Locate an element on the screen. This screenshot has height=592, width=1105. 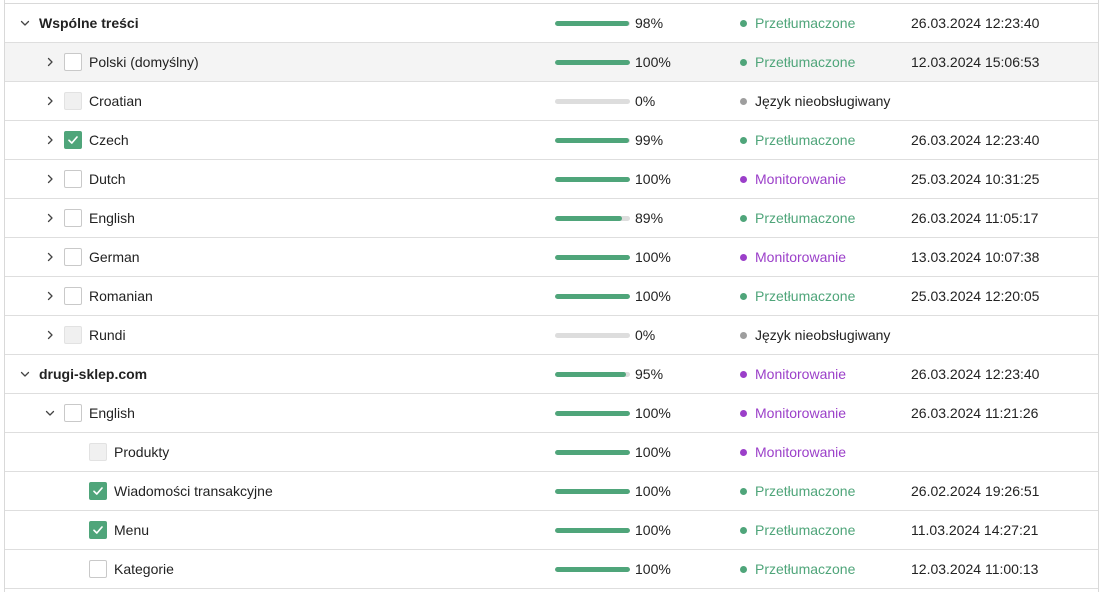
row-name: Polski (domyślny) is located at coordinates (144, 62).